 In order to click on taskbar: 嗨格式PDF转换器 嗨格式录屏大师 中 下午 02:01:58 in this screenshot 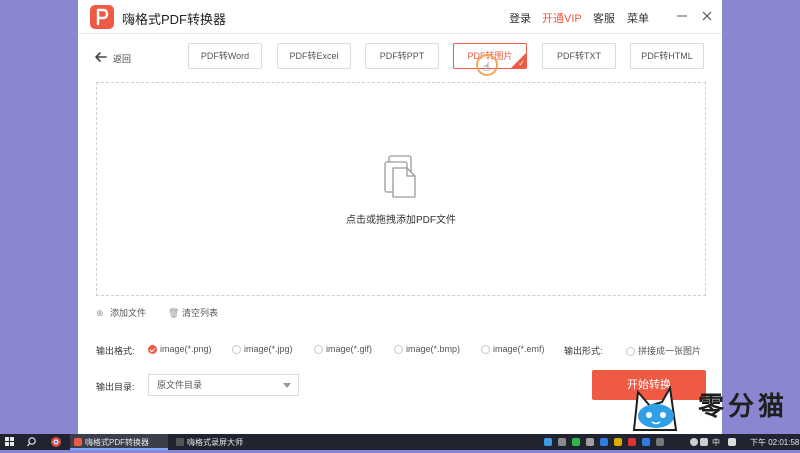, I will do `click(400, 442)`.